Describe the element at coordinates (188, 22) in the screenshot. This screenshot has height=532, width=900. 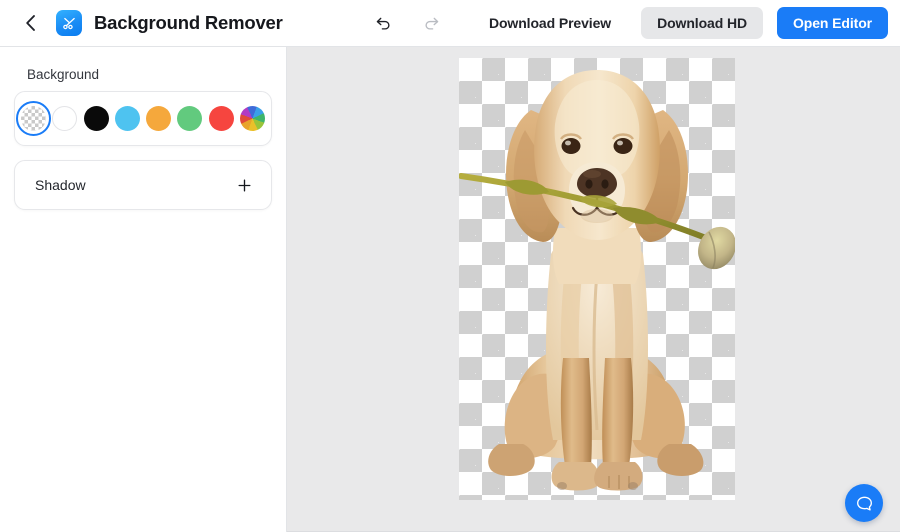
I see `page-title: Background Remover` at that location.